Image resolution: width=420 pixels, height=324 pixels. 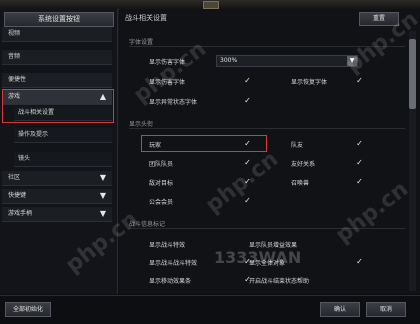 I want to click on option-heal-font-label: 显示恢复字体, so click(x=309, y=82).